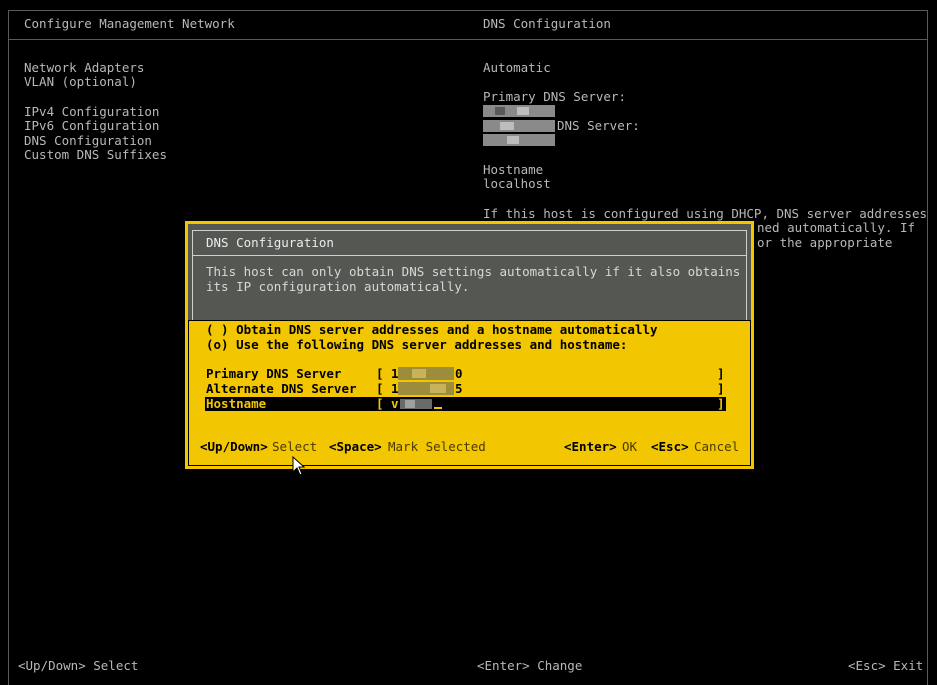  What do you see at coordinates (468, 39) in the screenshot?
I see `header-divider` at bounding box center [468, 39].